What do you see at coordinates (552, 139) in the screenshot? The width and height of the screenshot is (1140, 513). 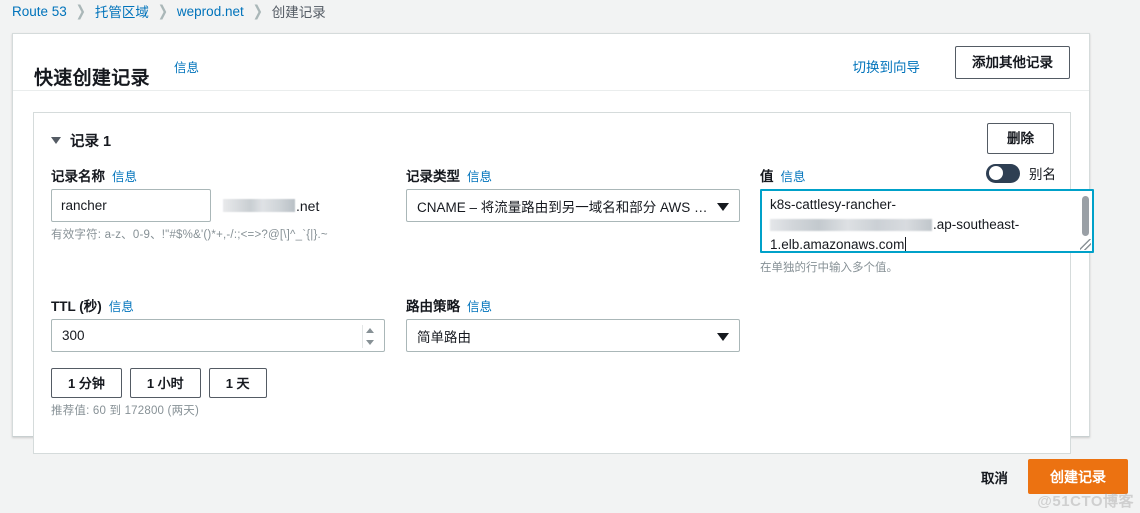 I see `record-panel-header: 记录 1 删除` at bounding box center [552, 139].